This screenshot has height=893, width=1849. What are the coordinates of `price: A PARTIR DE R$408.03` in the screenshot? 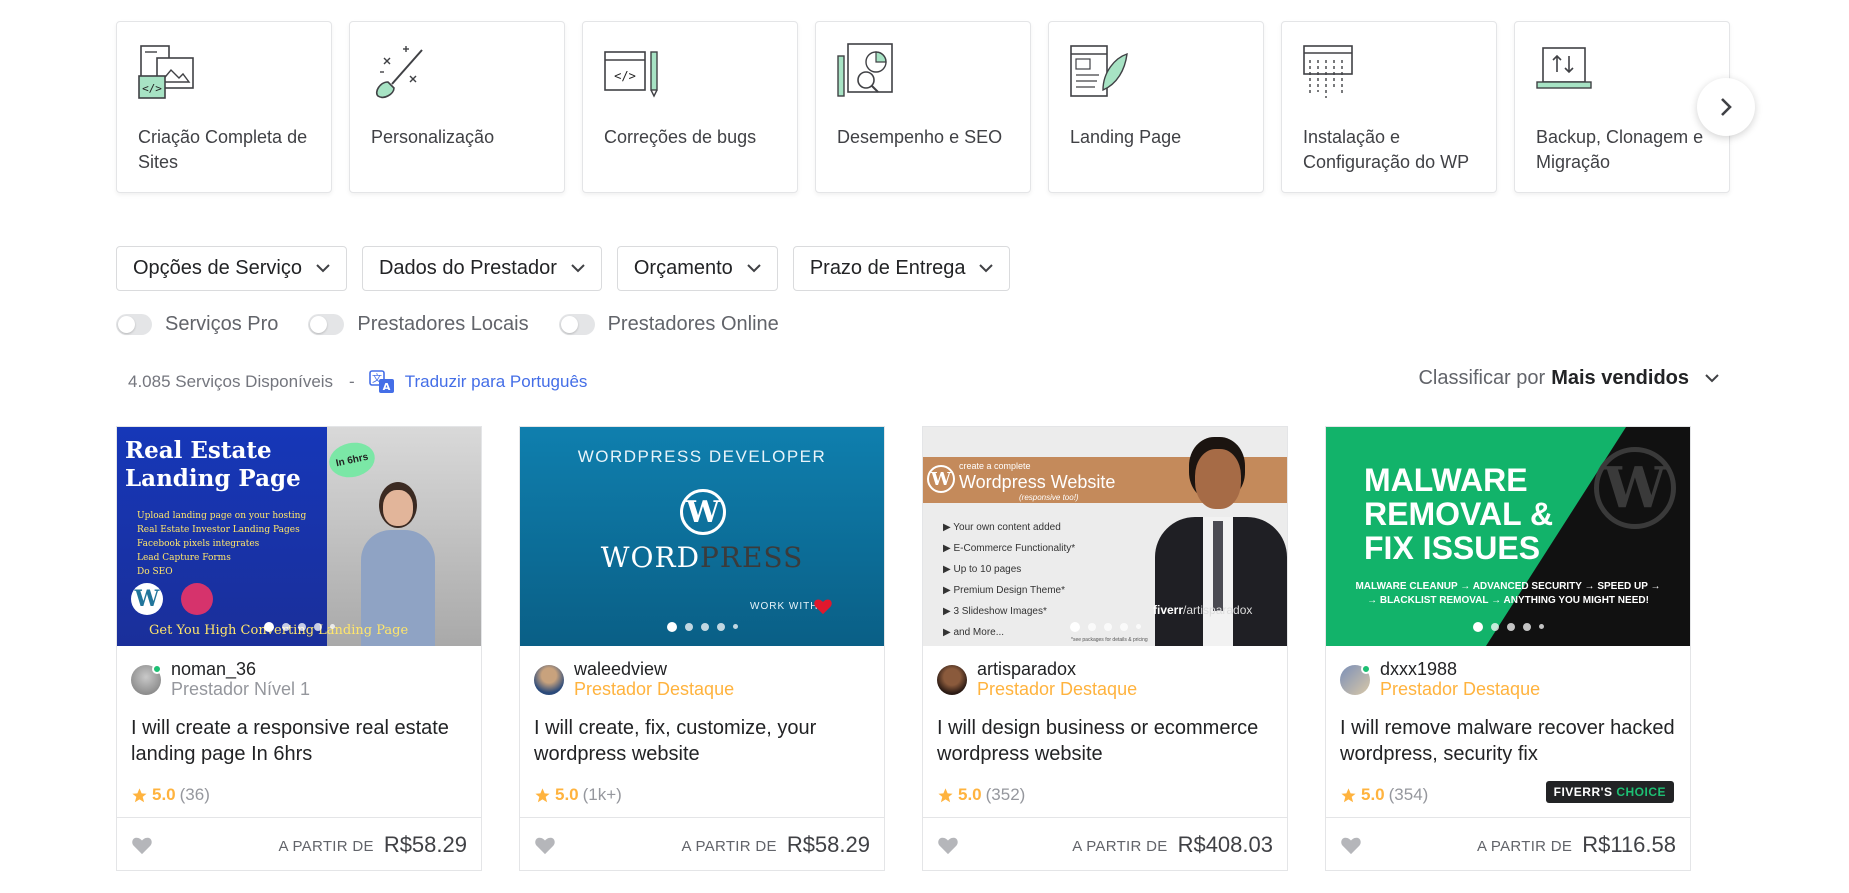 It's located at (1172, 845).